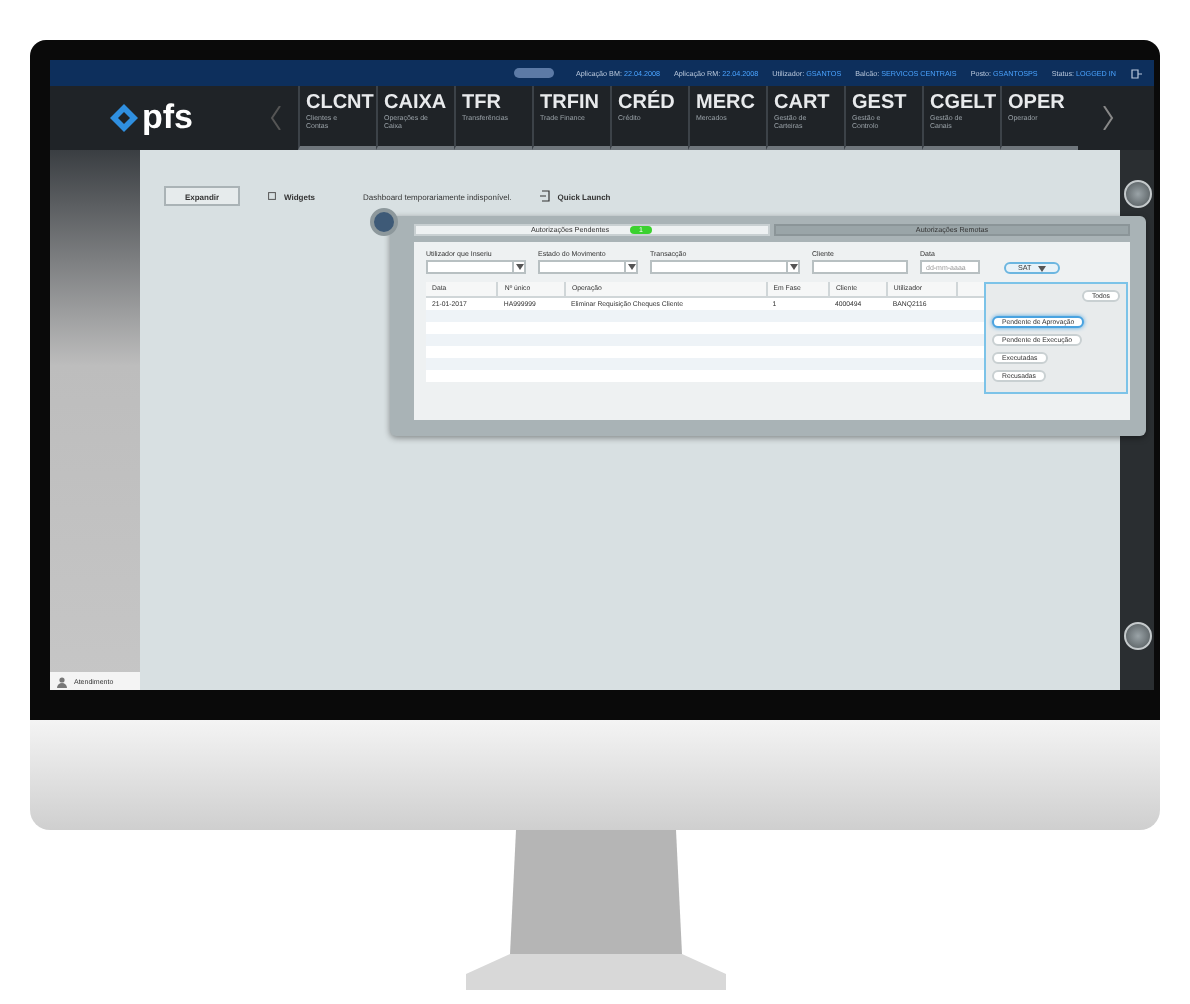 The height and width of the screenshot is (1004, 1190). I want to click on widget-icon, so click(272, 196).